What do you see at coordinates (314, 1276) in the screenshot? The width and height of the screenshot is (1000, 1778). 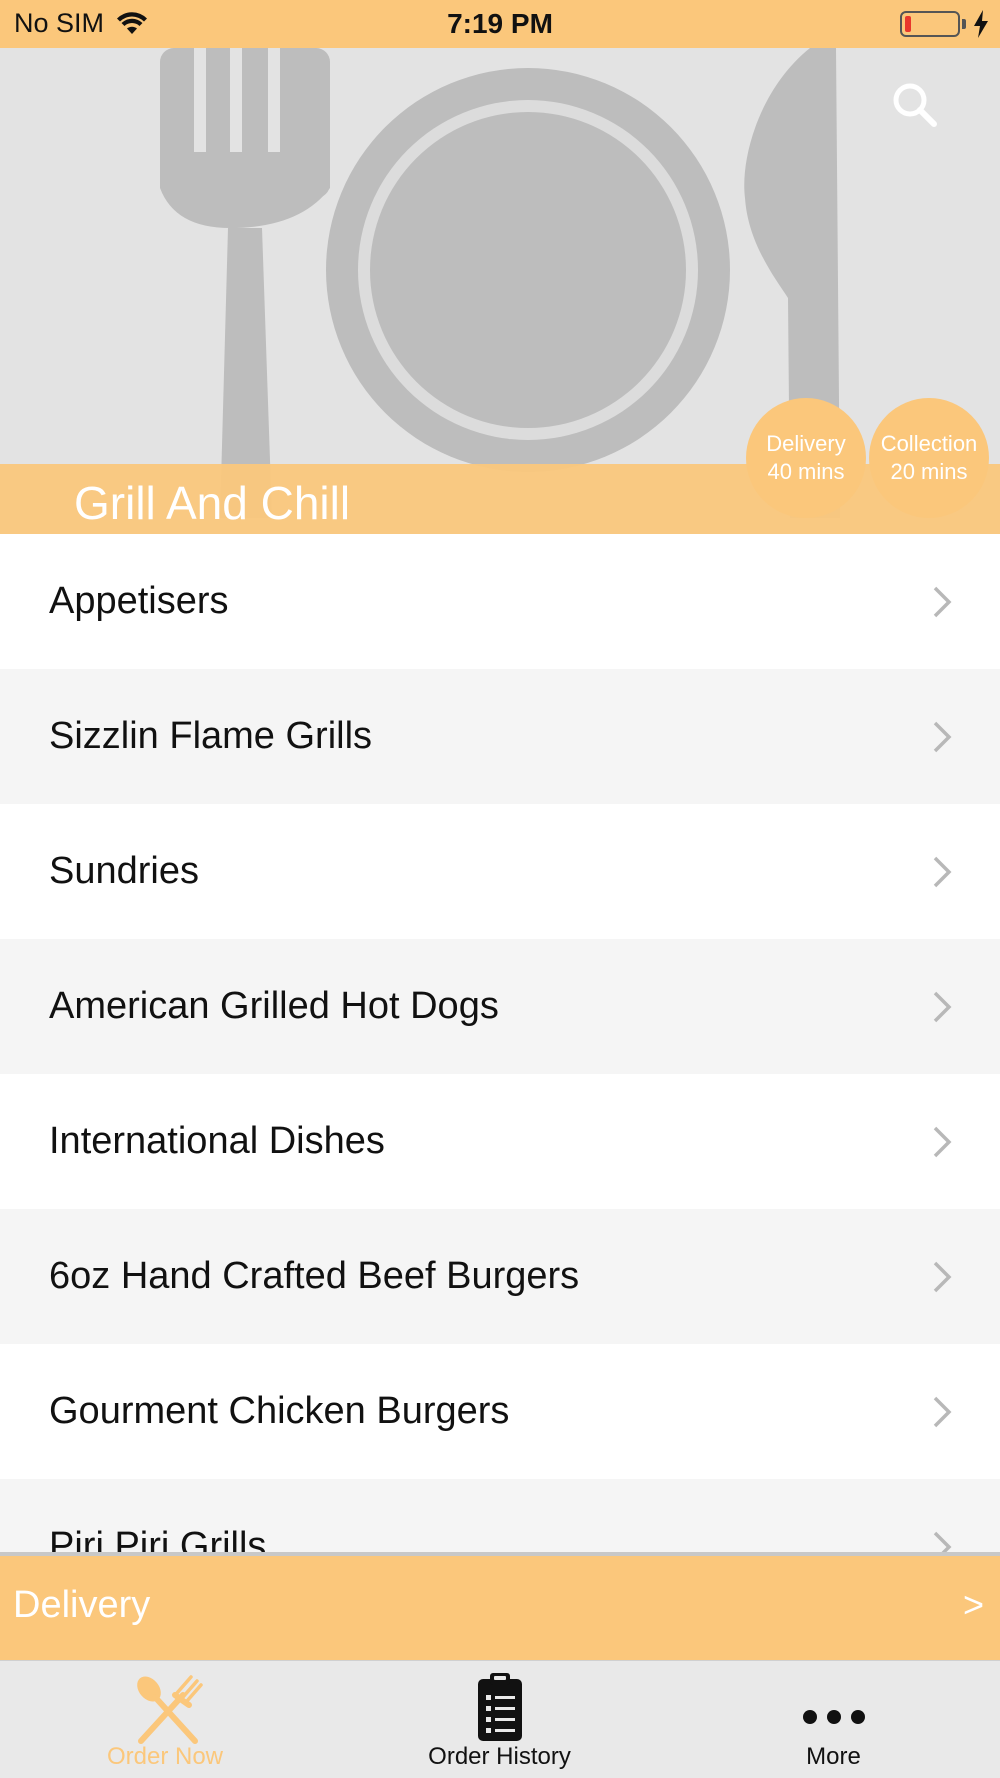 I see `category-label: 6oz Hand Crafted Beef Burgers` at bounding box center [314, 1276].